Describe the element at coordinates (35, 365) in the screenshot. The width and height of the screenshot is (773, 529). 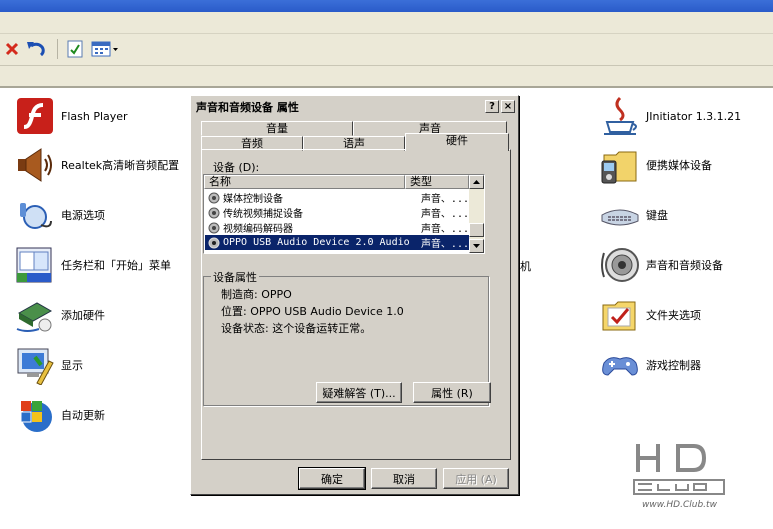
I see `display-icon` at that location.